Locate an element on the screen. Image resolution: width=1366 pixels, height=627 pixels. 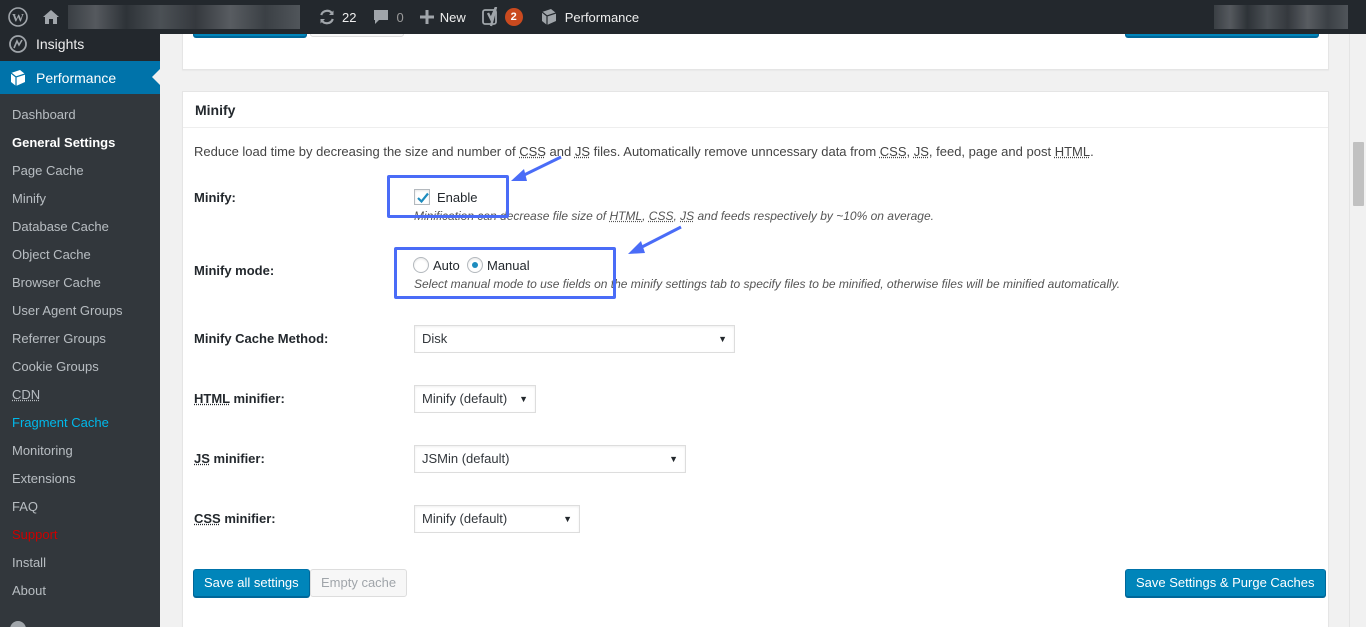
intro-text: , is located at coordinates (910, 151).